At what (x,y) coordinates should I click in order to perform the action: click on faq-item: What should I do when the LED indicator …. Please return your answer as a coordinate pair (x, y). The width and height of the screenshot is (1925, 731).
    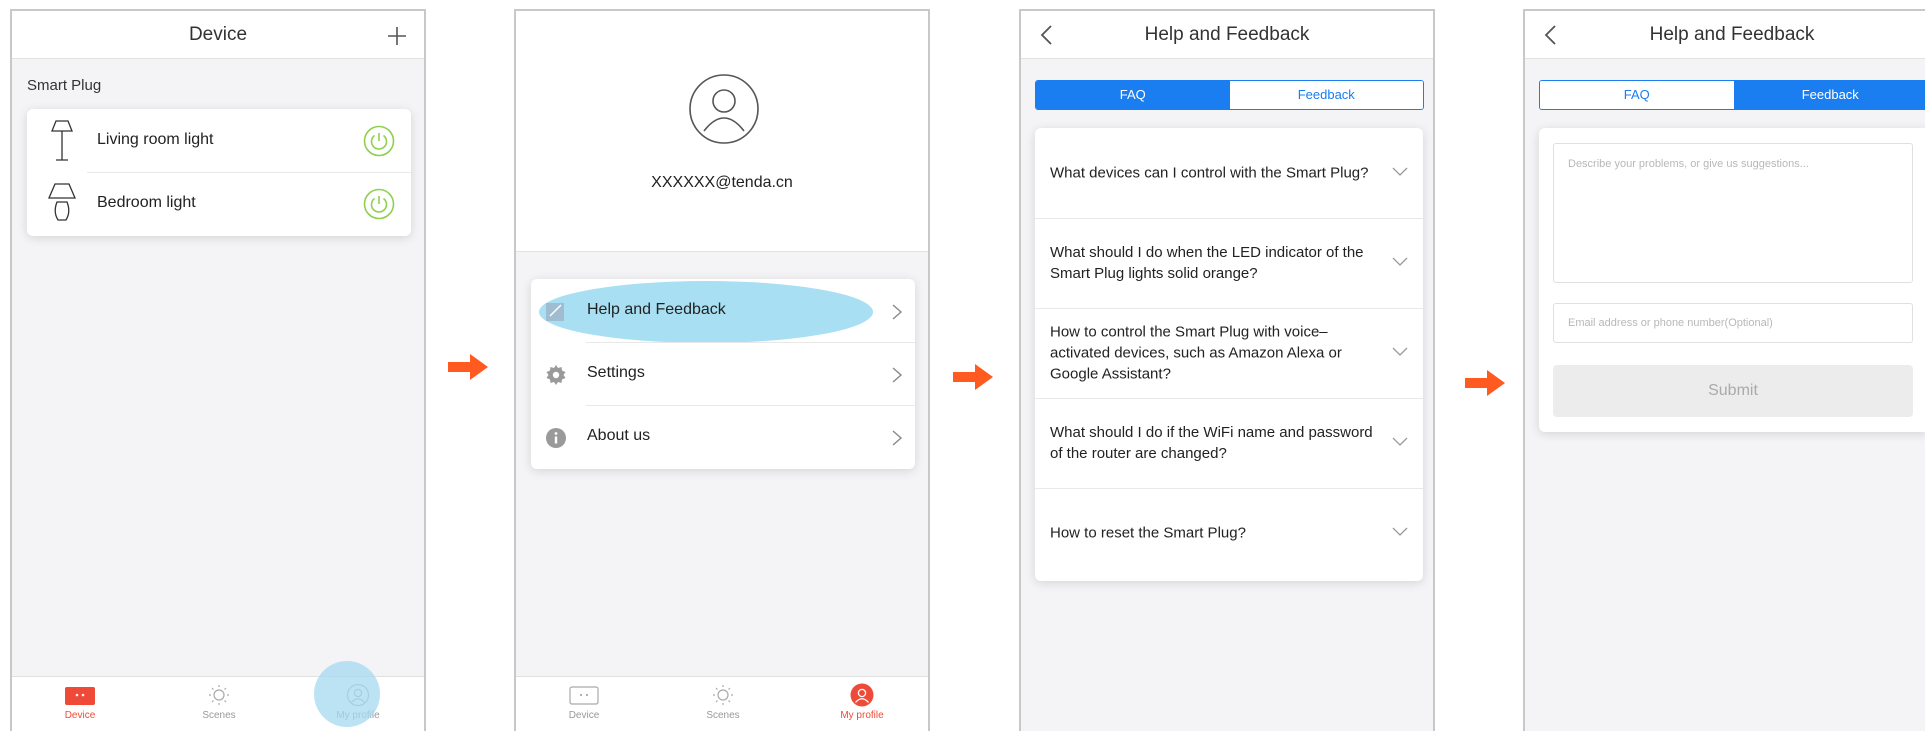
    Looking at the image, I should click on (1229, 263).